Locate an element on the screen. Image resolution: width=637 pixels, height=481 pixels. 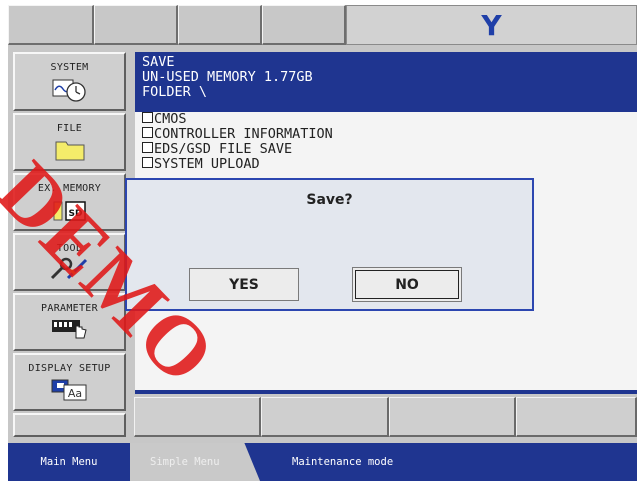
yes-button-label: YES is located at coordinates (244, 284).